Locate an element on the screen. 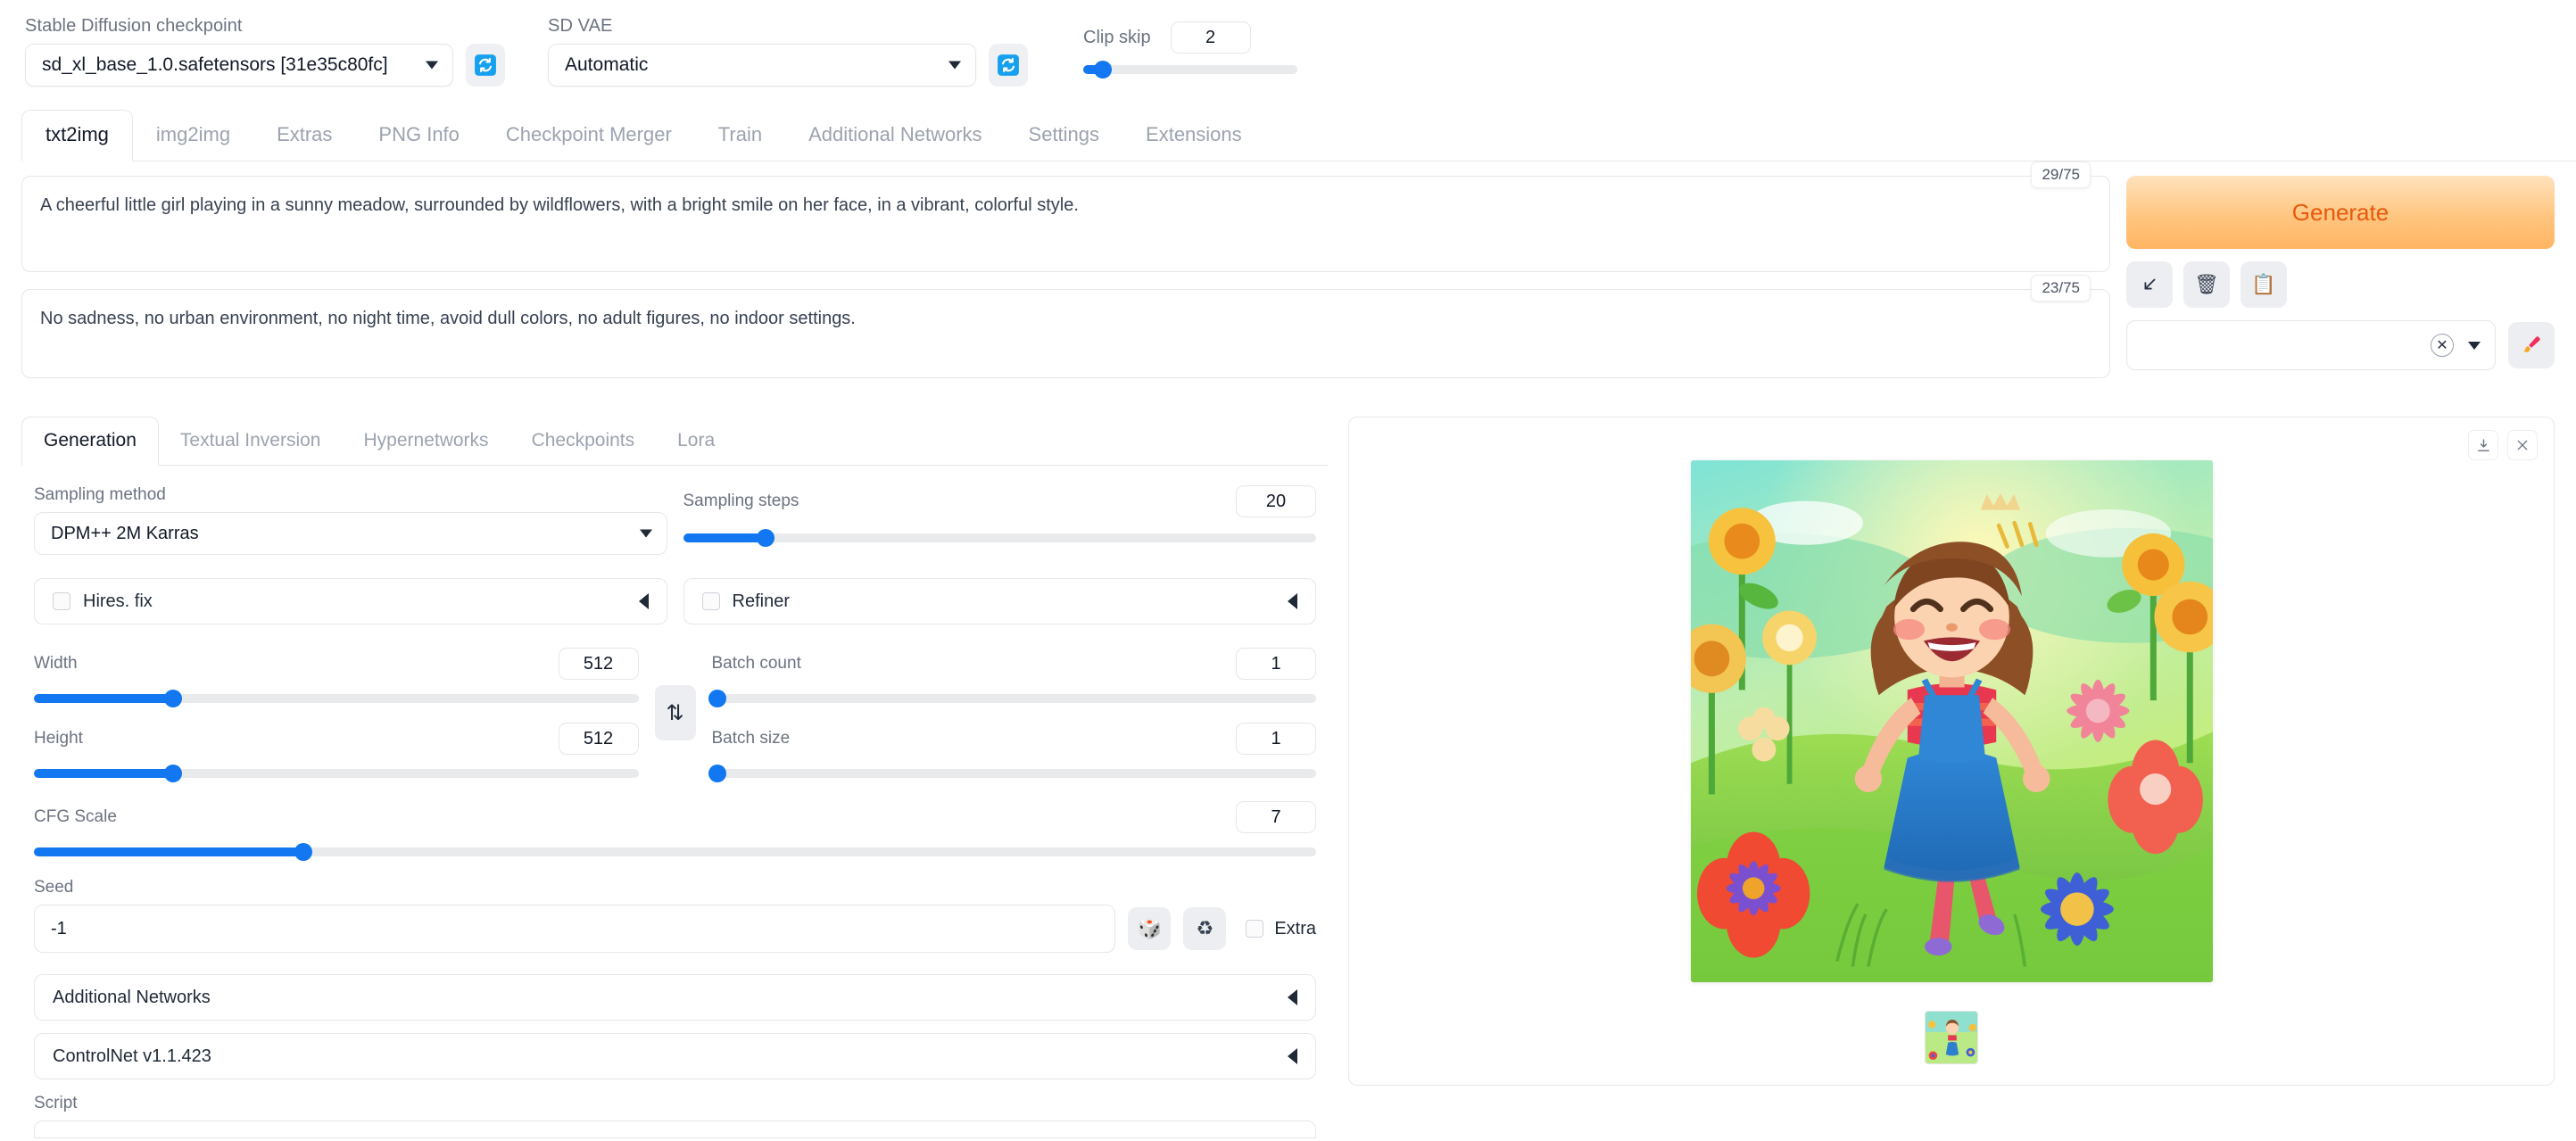  batch-group: Batch count 1 Batch size 1 is located at coordinates (1012, 715).